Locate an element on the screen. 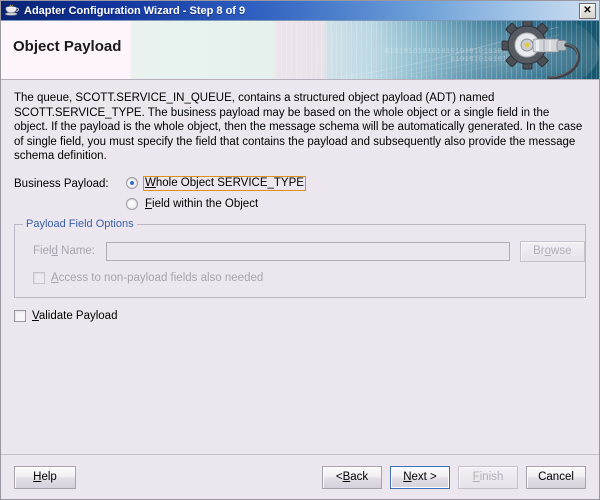 The height and width of the screenshot is (500, 600). gear-wrench-icon is located at coordinates (537, 50).